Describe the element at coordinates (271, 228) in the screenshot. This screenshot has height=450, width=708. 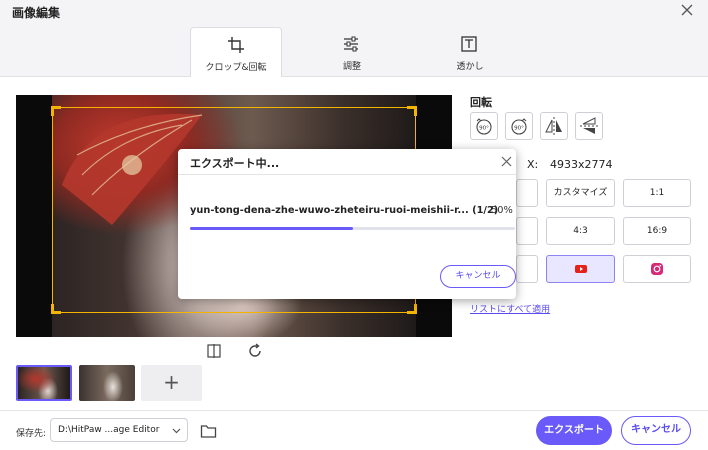
I see `progress-fill` at that location.